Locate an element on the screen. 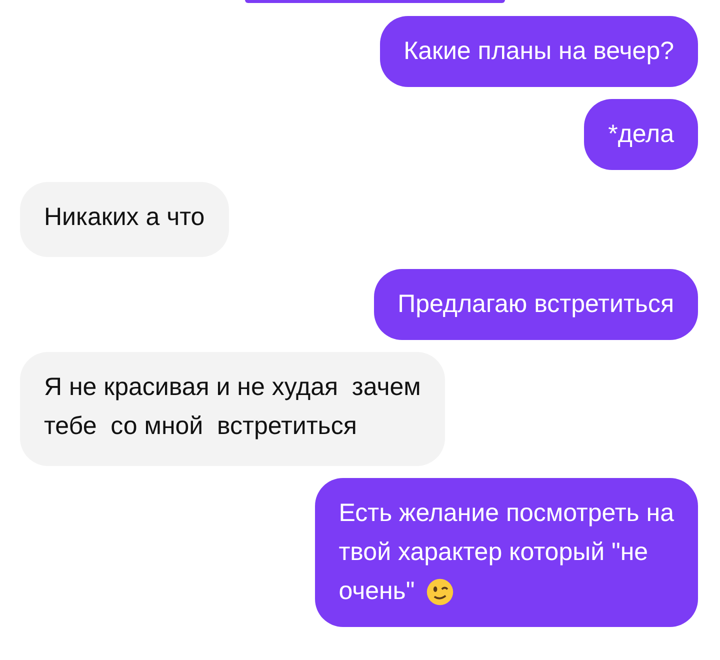 The height and width of the screenshot is (660, 720). message-text: Предлагаю встретиться is located at coordinates (536, 304).